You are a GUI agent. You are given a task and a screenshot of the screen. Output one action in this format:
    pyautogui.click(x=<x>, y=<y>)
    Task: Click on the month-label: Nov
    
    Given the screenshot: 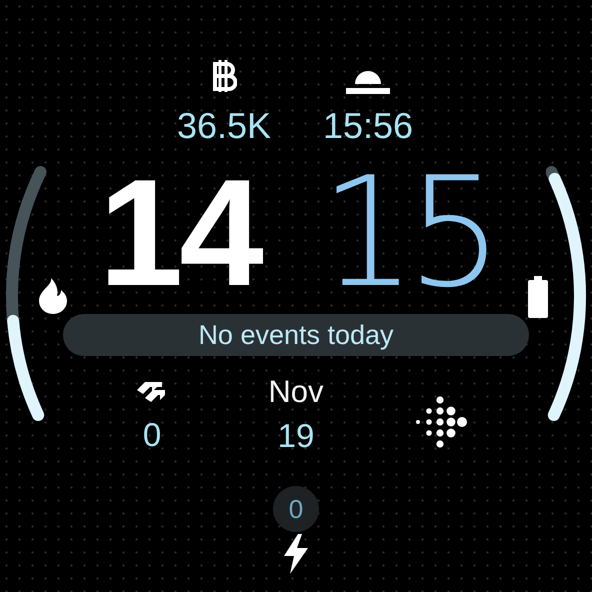 What is the action you would take?
    pyautogui.click(x=296, y=391)
    